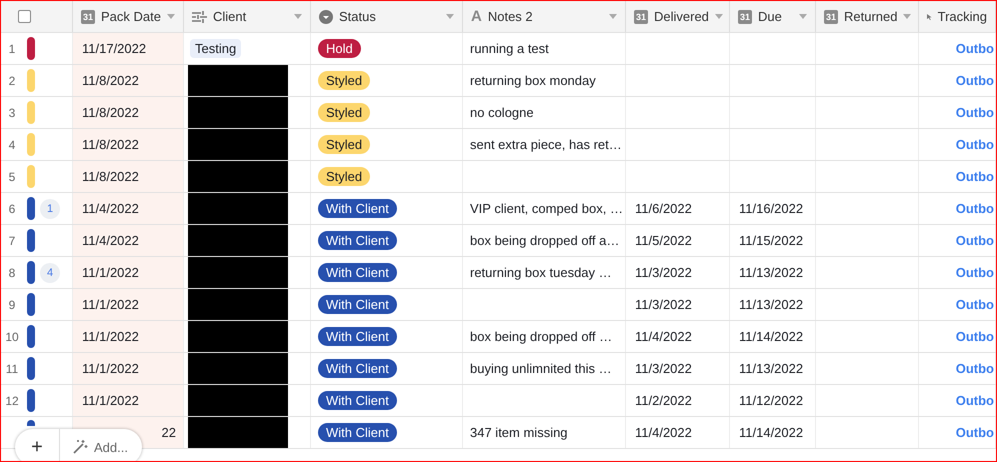 This screenshot has height=462, width=997. Describe the element at coordinates (681, 16) in the screenshot. I see `column-header: Delivered` at that location.